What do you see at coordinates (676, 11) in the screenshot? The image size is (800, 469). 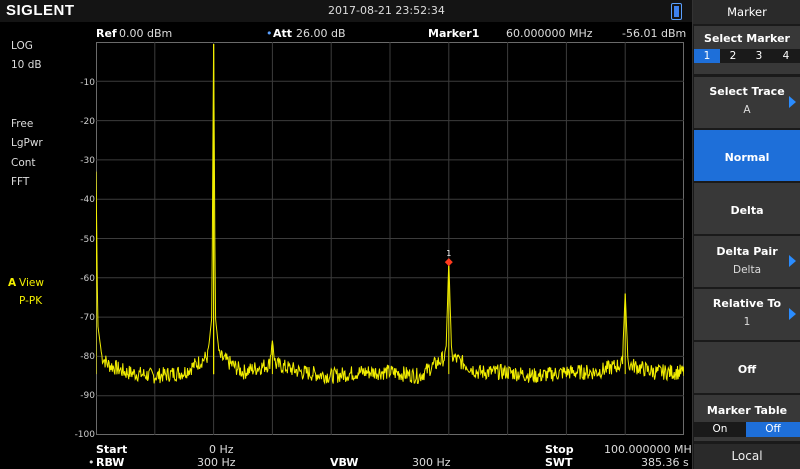 I see `usb-icon` at bounding box center [676, 11].